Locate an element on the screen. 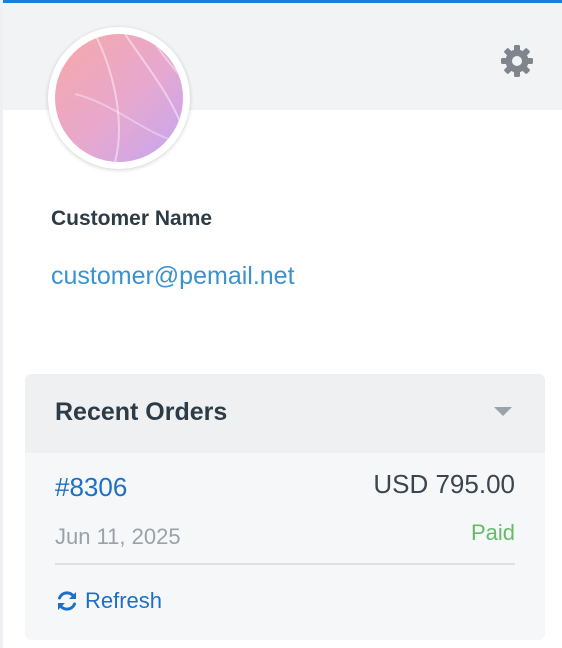 This screenshot has height=648, width=562. order-divider is located at coordinates (285, 564).